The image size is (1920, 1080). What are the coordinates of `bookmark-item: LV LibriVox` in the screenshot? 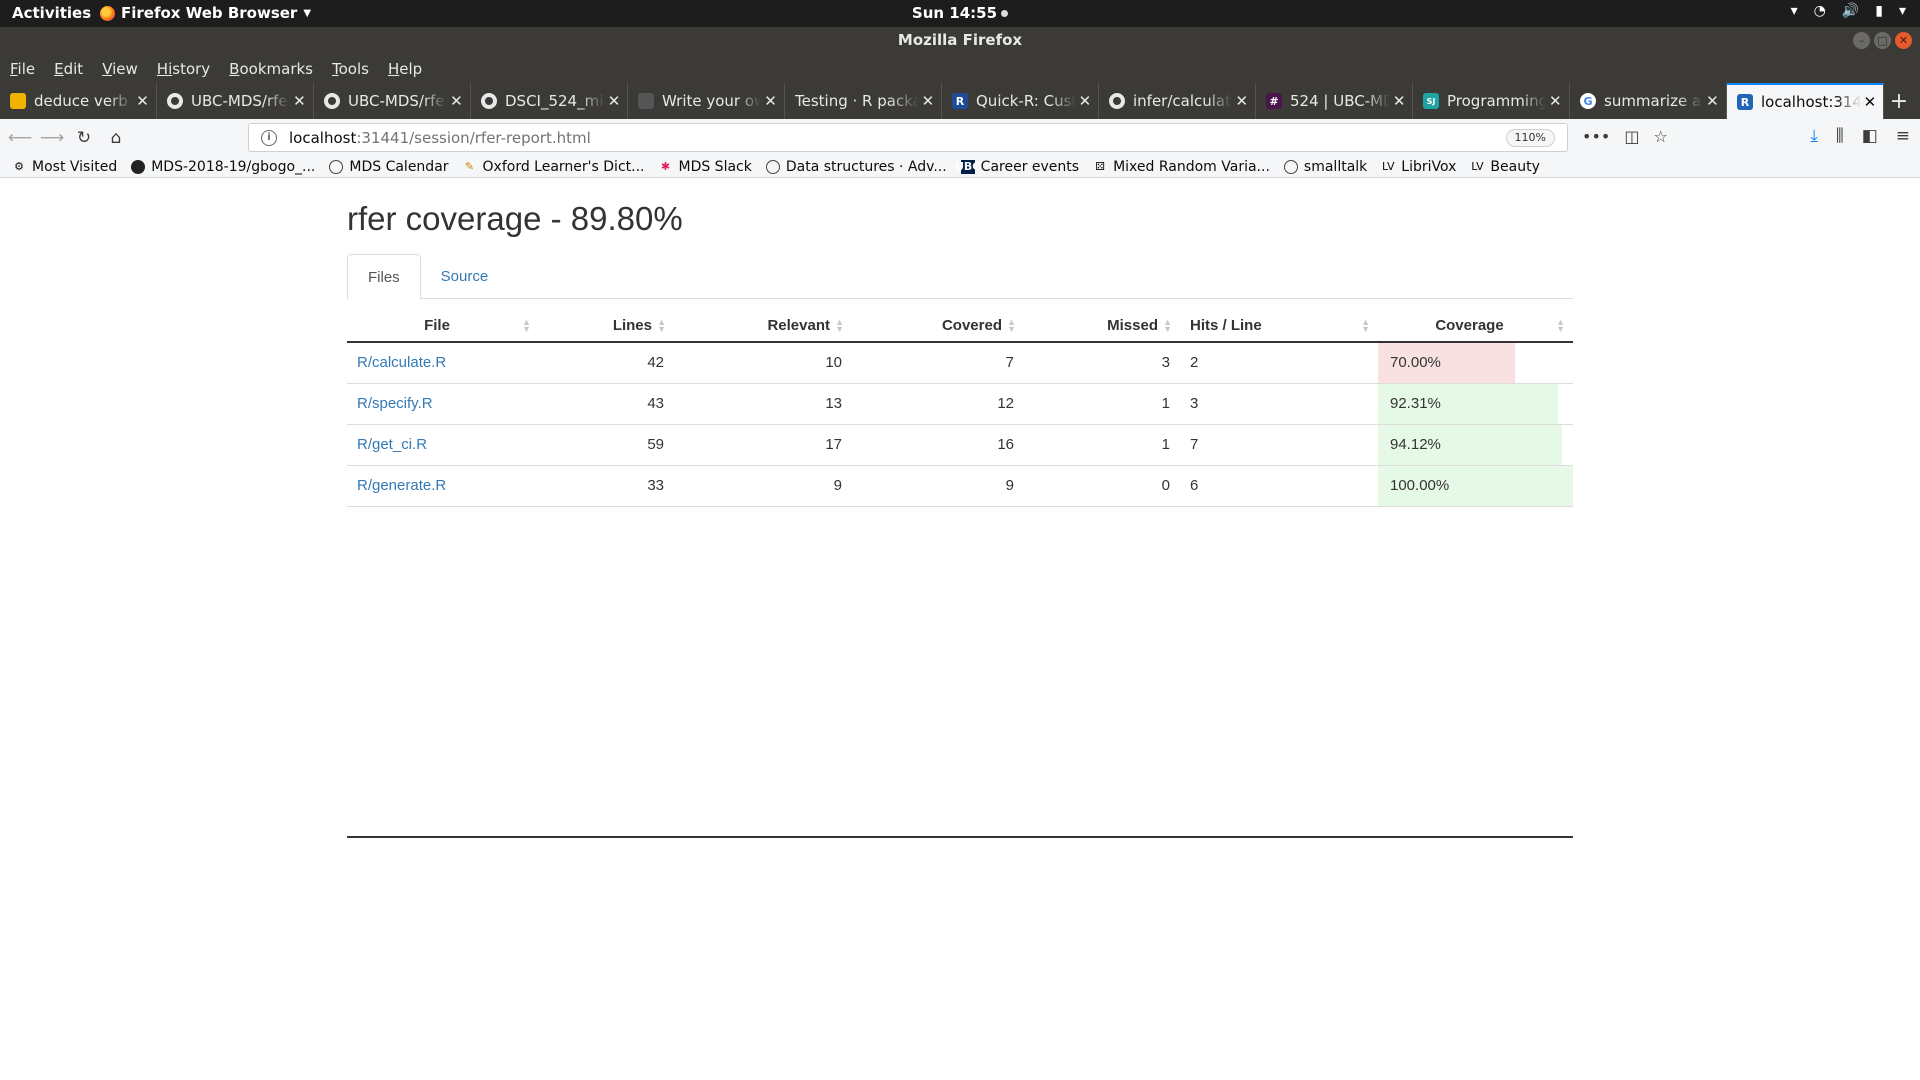 It's located at (1418, 167).